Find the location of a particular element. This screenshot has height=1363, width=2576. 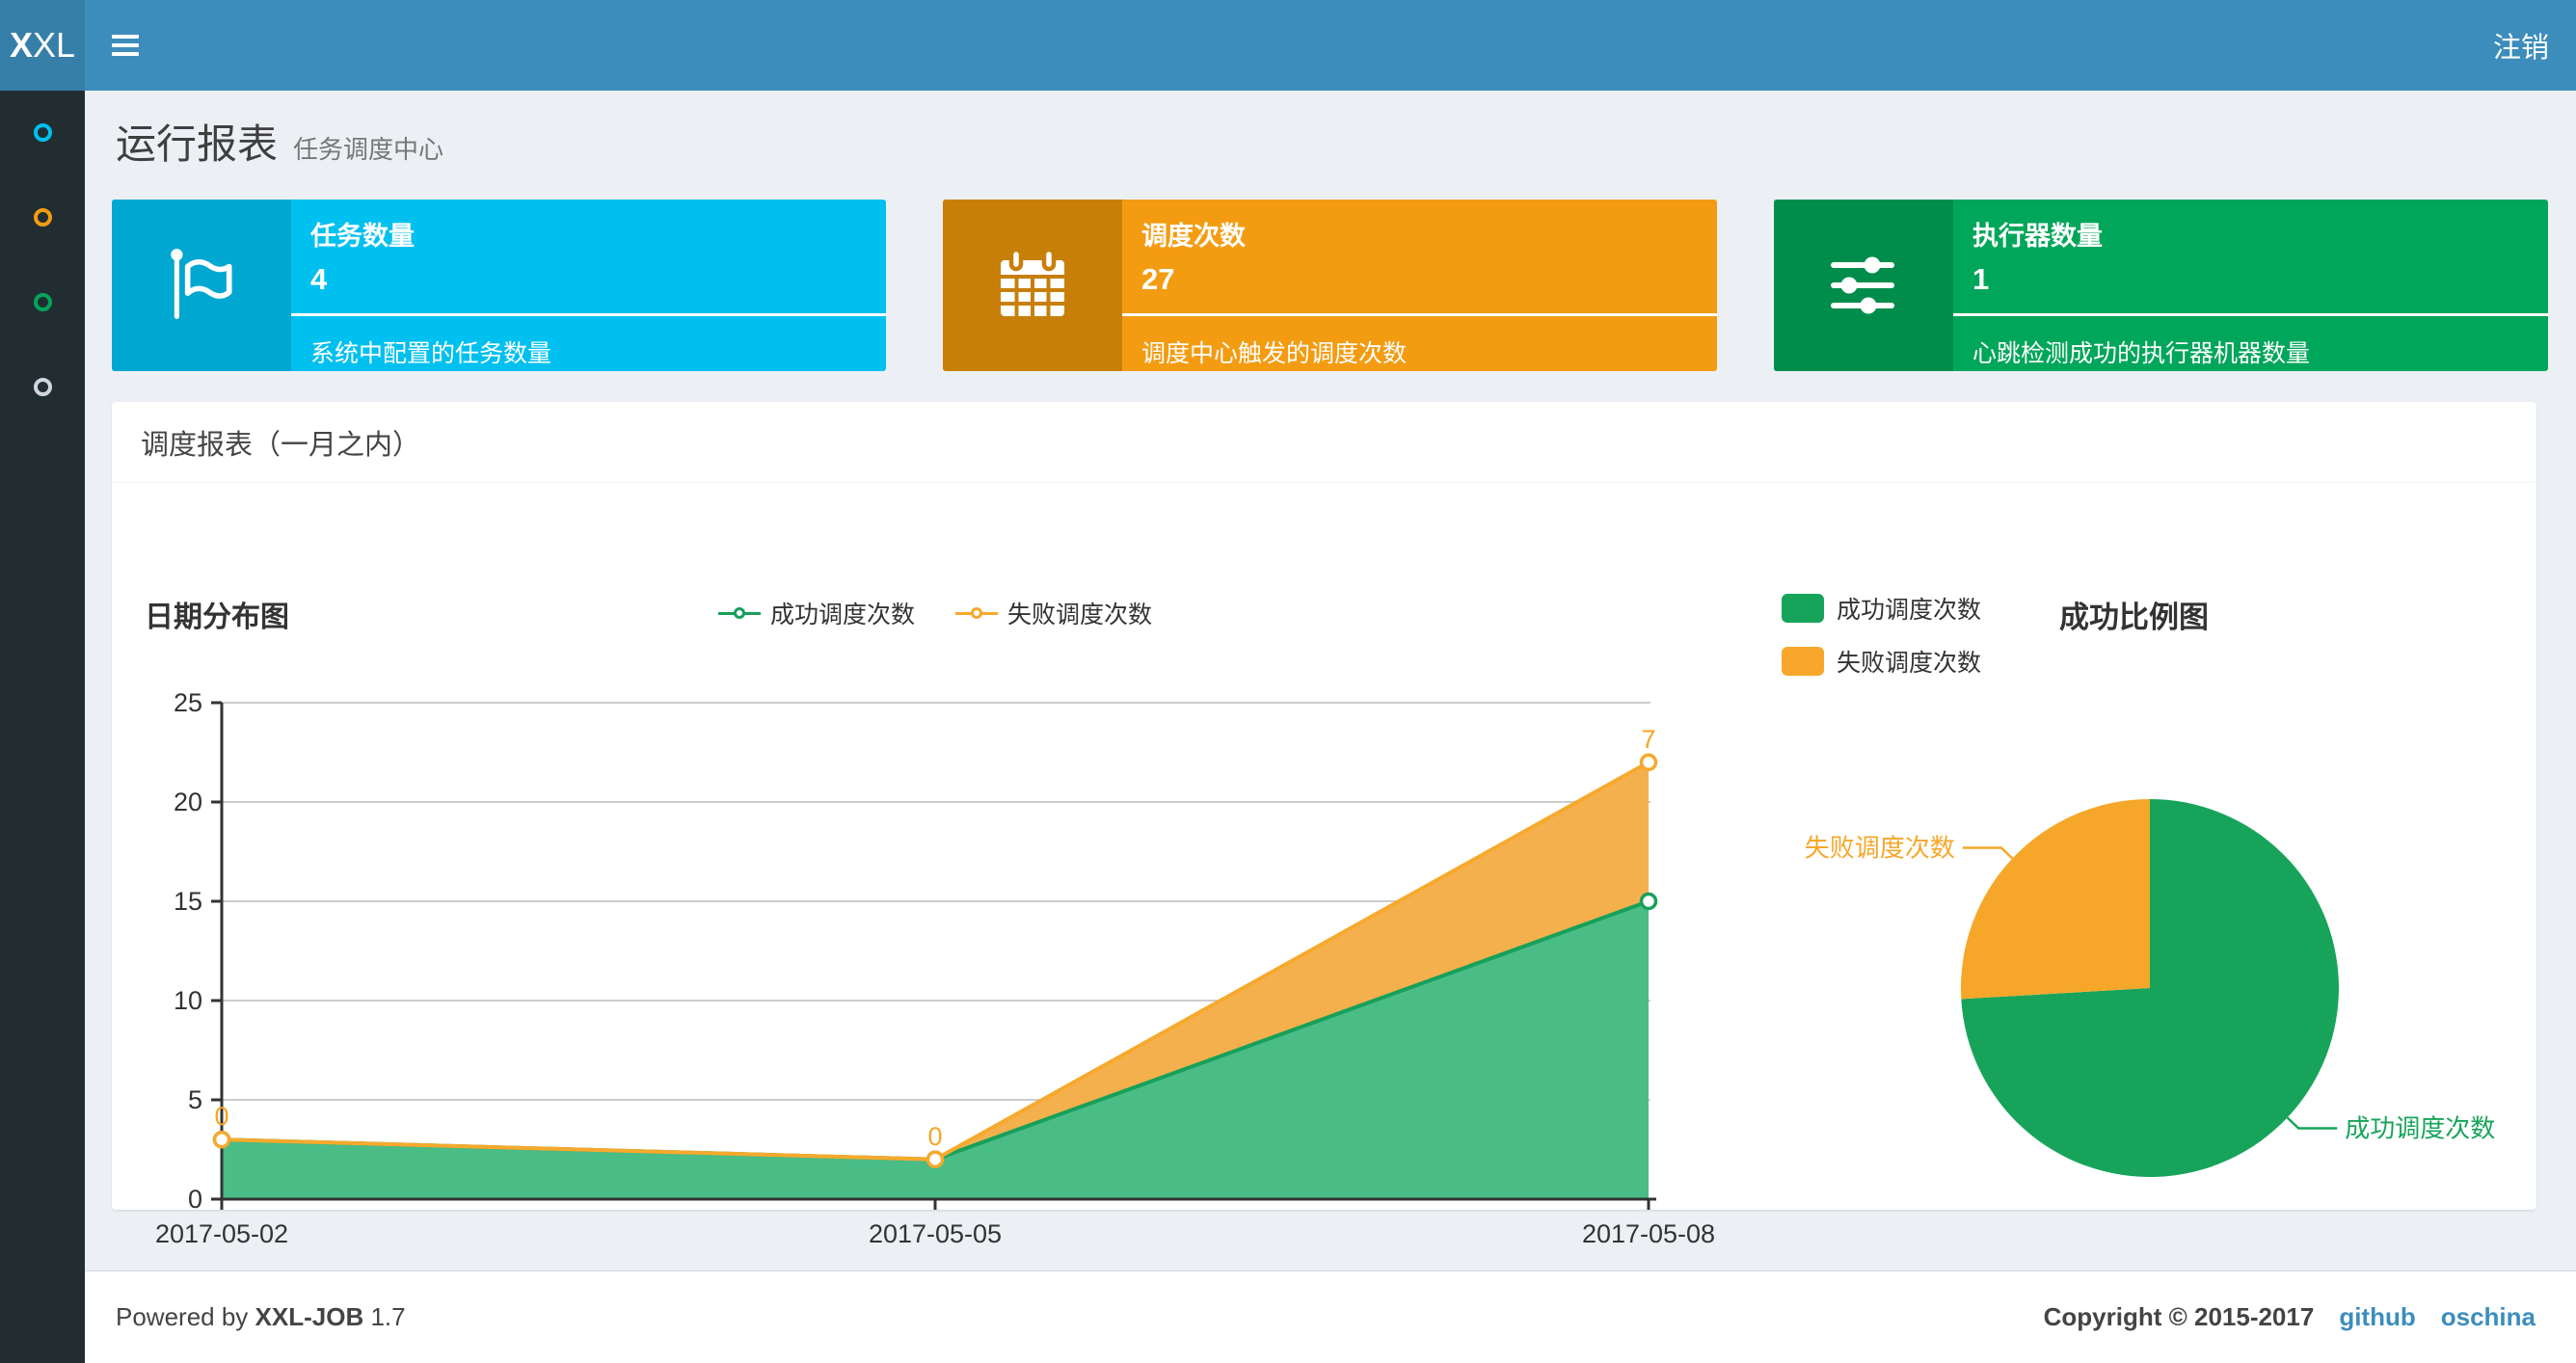

svg-text: 10 is located at coordinates (188, 1000).